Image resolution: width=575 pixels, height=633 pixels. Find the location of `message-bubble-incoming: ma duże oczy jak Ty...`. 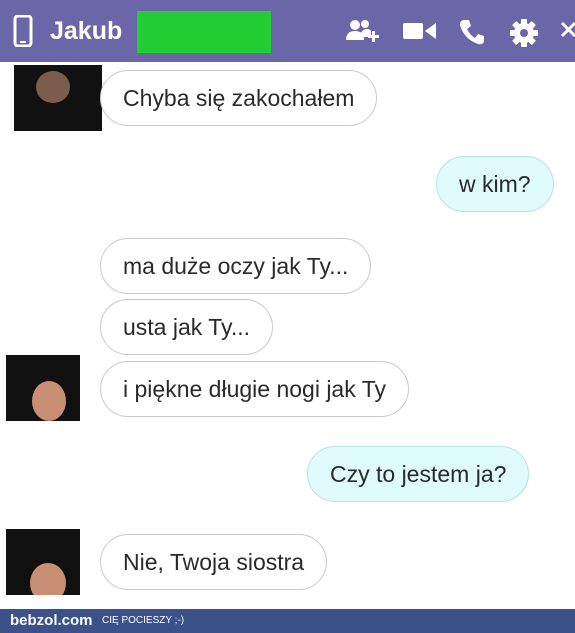

message-bubble-incoming: ma duże oczy jak Ty... is located at coordinates (236, 266).